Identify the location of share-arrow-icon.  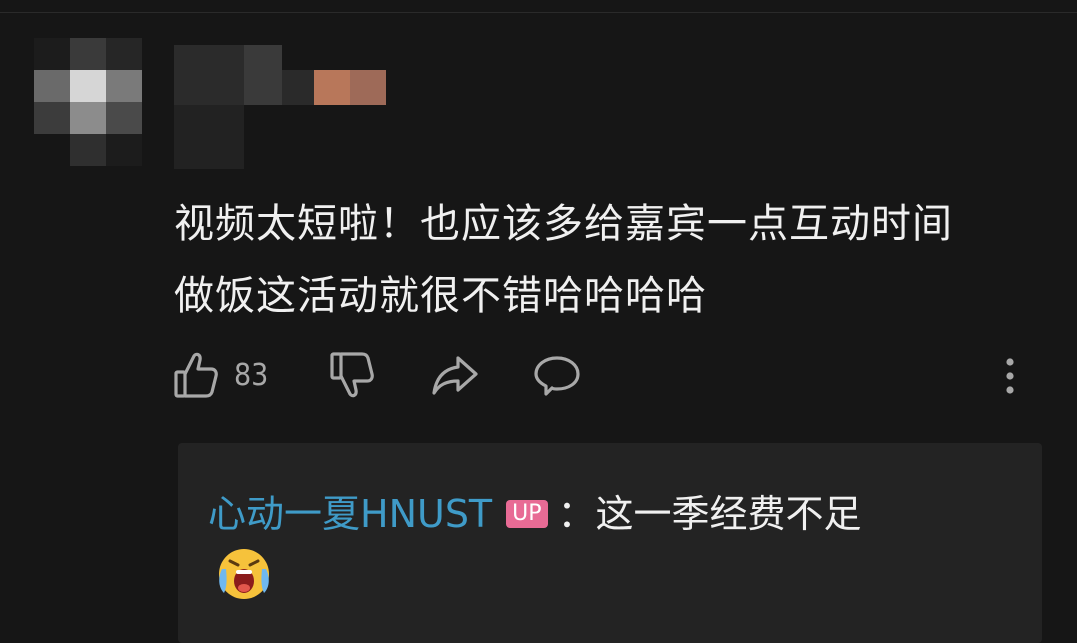
(455, 375).